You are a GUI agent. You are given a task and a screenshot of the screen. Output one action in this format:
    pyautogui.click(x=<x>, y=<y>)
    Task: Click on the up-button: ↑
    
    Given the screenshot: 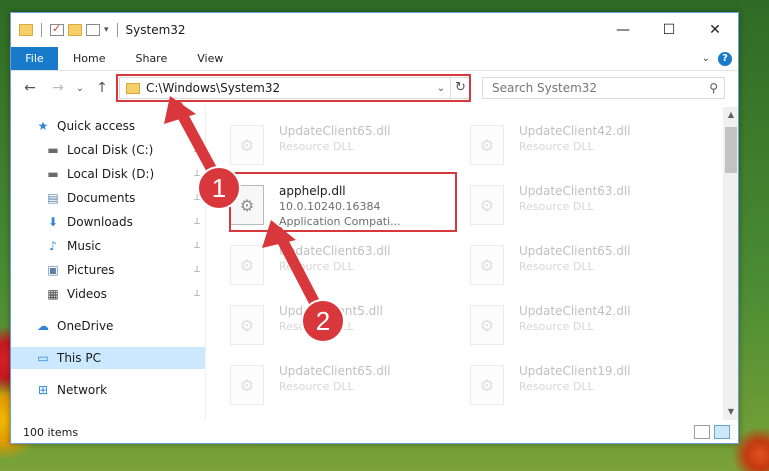 What is the action you would take?
    pyautogui.click(x=102, y=88)
    